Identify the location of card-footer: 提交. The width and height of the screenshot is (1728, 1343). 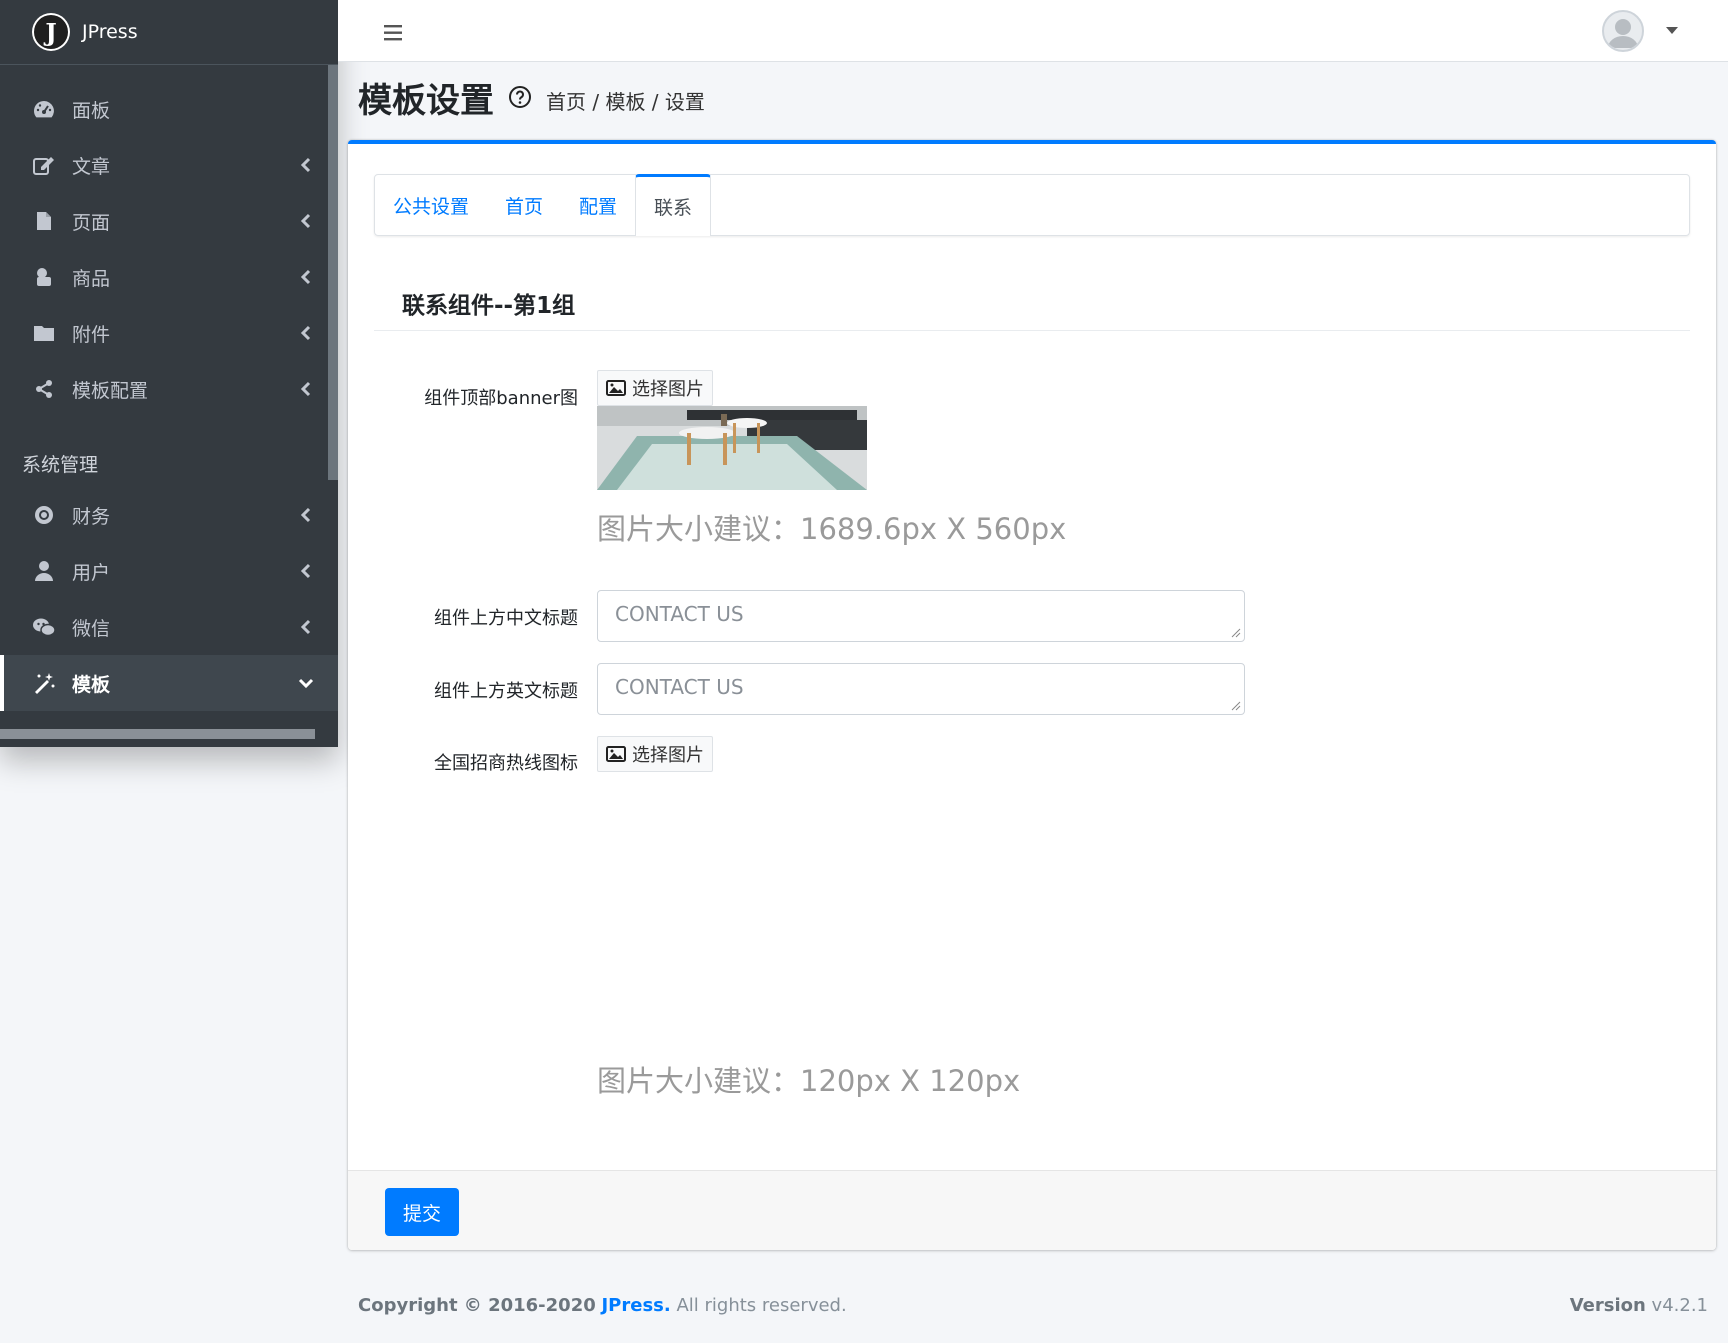
(1032, 1210).